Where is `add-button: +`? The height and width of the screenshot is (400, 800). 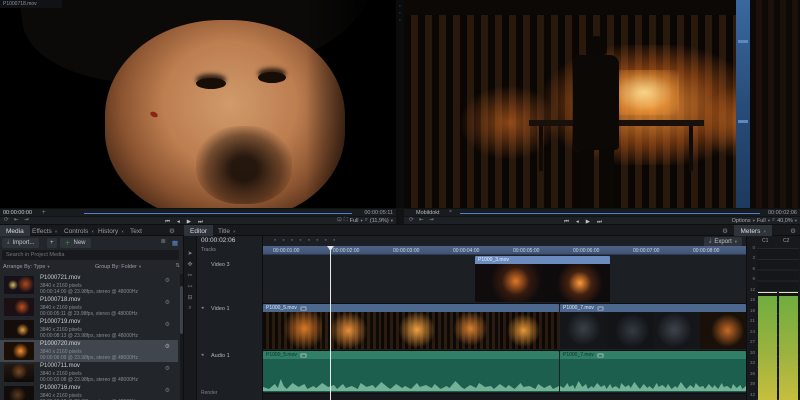 add-button: + is located at coordinates (52, 242).